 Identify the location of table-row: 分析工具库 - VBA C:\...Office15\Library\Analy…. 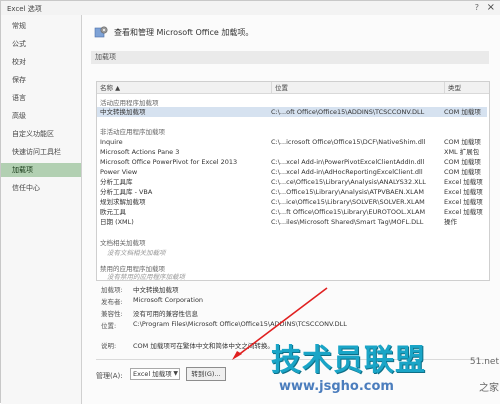
(292, 192).